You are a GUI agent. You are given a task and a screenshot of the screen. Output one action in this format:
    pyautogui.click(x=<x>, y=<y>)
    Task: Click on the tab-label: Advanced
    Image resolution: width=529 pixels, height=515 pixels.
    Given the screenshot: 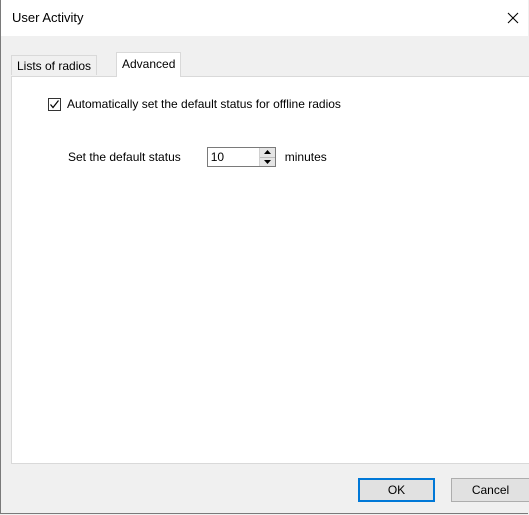 What is the action you would take?
    pyautogui.click(x=149, y=64)
    